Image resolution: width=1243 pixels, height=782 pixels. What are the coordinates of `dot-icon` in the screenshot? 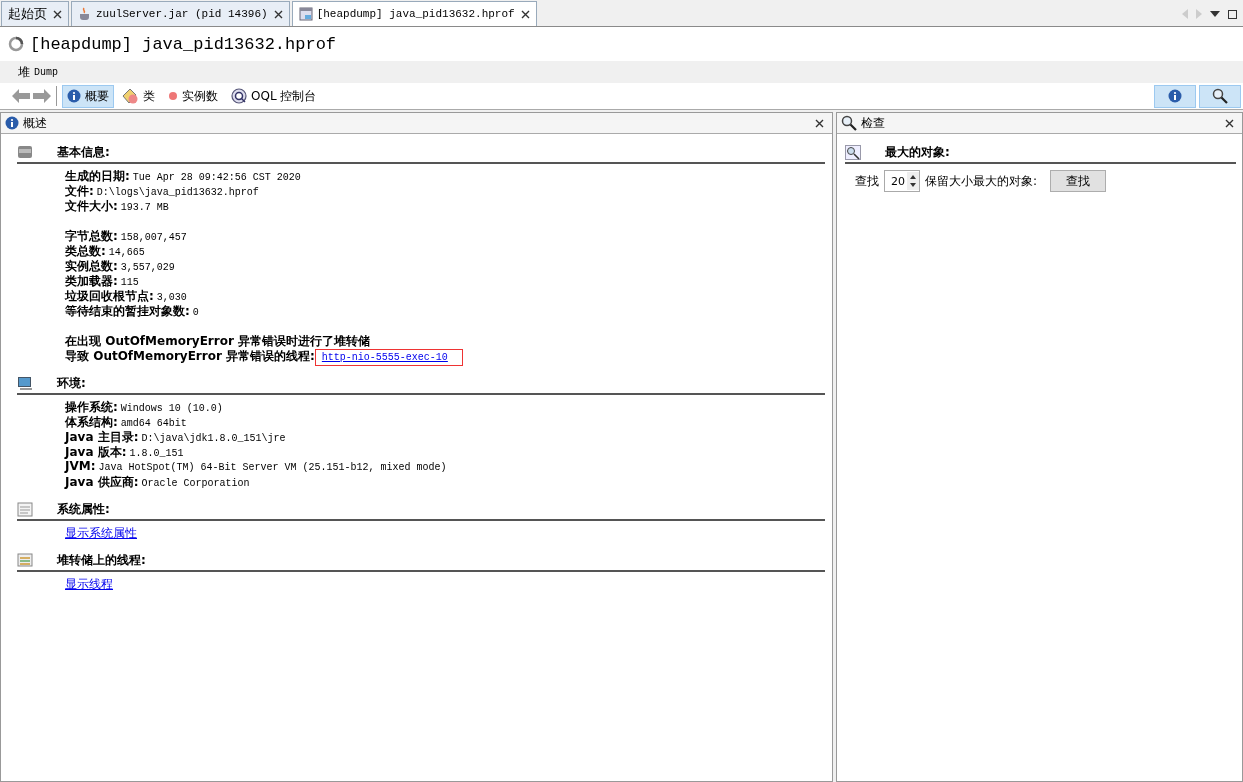 It's located at (173, 96).